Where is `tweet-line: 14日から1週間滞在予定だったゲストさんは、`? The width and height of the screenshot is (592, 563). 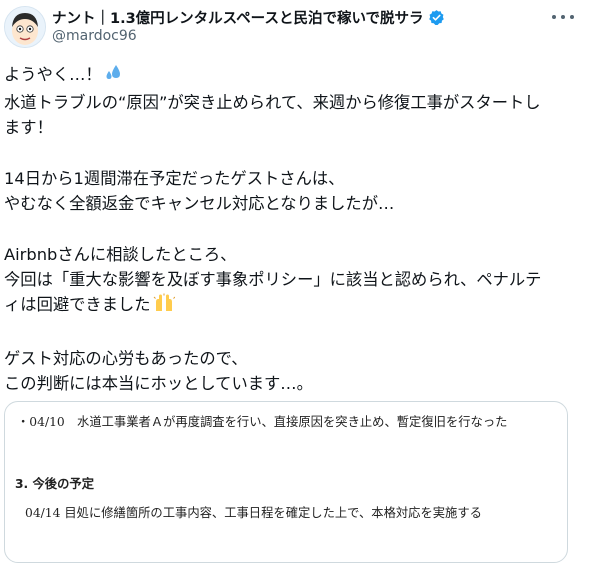
tweet-line: 14日から1週間滞在予定だったゲストさんは、 is located at coordinates (174, 178).